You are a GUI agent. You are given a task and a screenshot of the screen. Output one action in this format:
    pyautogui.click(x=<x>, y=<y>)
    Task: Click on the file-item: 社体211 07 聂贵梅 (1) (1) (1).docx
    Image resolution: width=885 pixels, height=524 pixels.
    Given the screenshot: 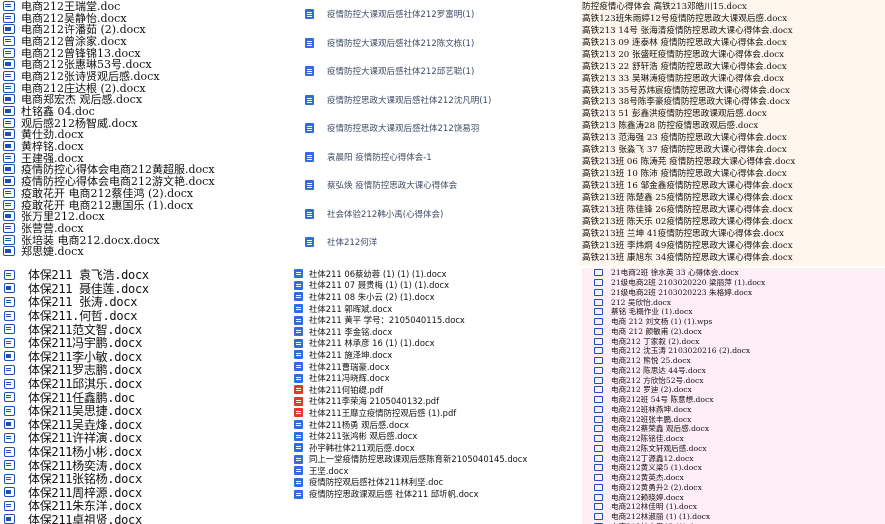 What is the action you would take?
    pyautogui.click(x=434, y=286)
    